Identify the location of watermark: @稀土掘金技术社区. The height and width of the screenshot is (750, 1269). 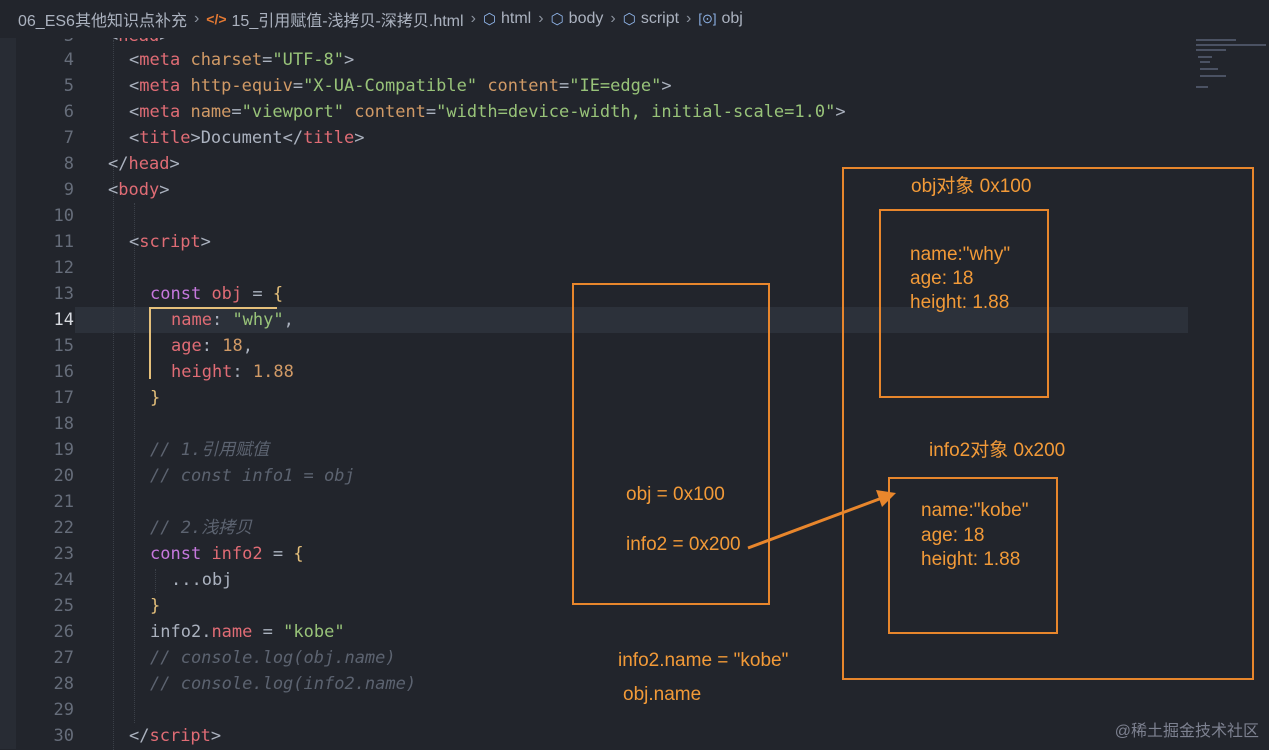
(1186, 731).